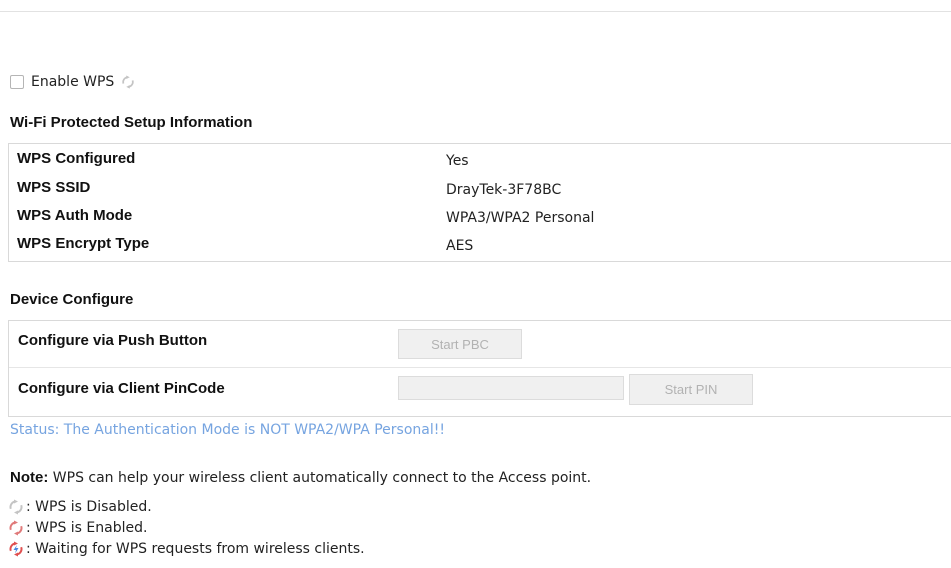 The image size is (951, 568). What do you see at coordinates (131, 122) in the screenshot?
I see `wps-info-title: Wi-Fi Protected Setup Information` at bounding box center [131, 122].